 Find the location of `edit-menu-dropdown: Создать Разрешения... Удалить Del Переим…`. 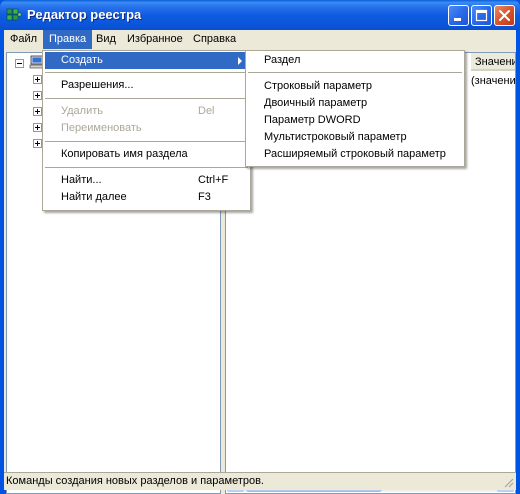

edit-menu-dropdown: Создать Разрешения... Удалить Del Переим… is located at coordinates (146, 130).